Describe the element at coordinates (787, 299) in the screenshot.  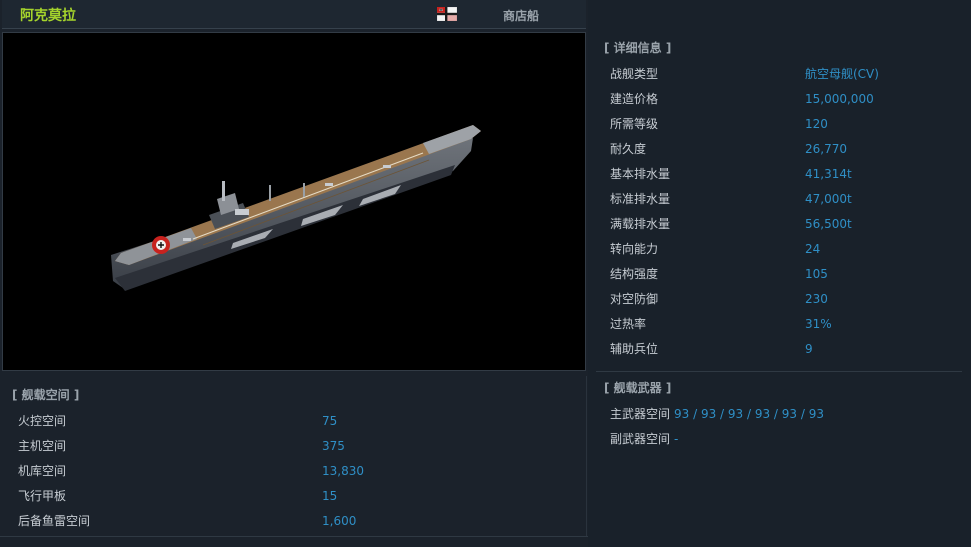
I see `detail-row-anti-air: 对空防御 230` at that location.